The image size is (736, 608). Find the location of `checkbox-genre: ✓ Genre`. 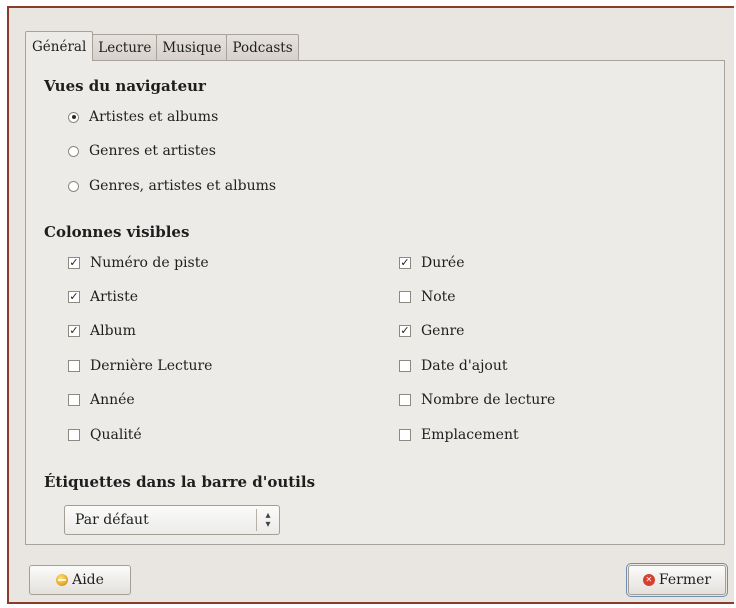

checkbox-genre: ✓ Genre is located at coordinates (431, 331).